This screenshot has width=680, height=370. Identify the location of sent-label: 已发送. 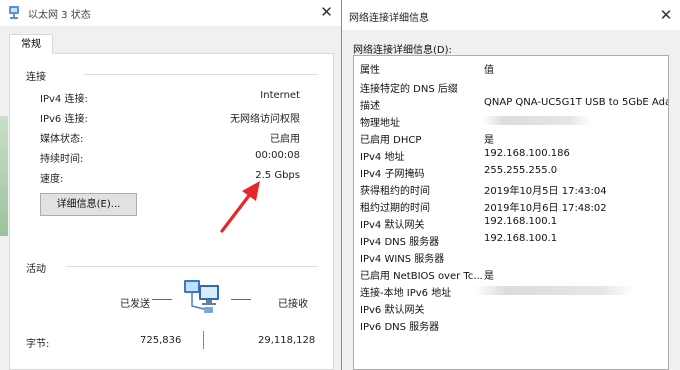
(135, 304).